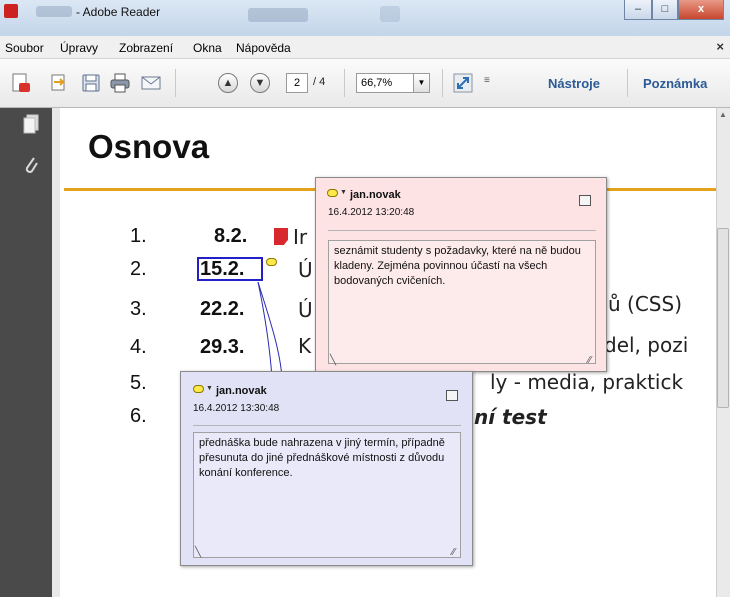 This screenshot has width=730, height=597. I want to click on annotation-connector, so click(270, 330).